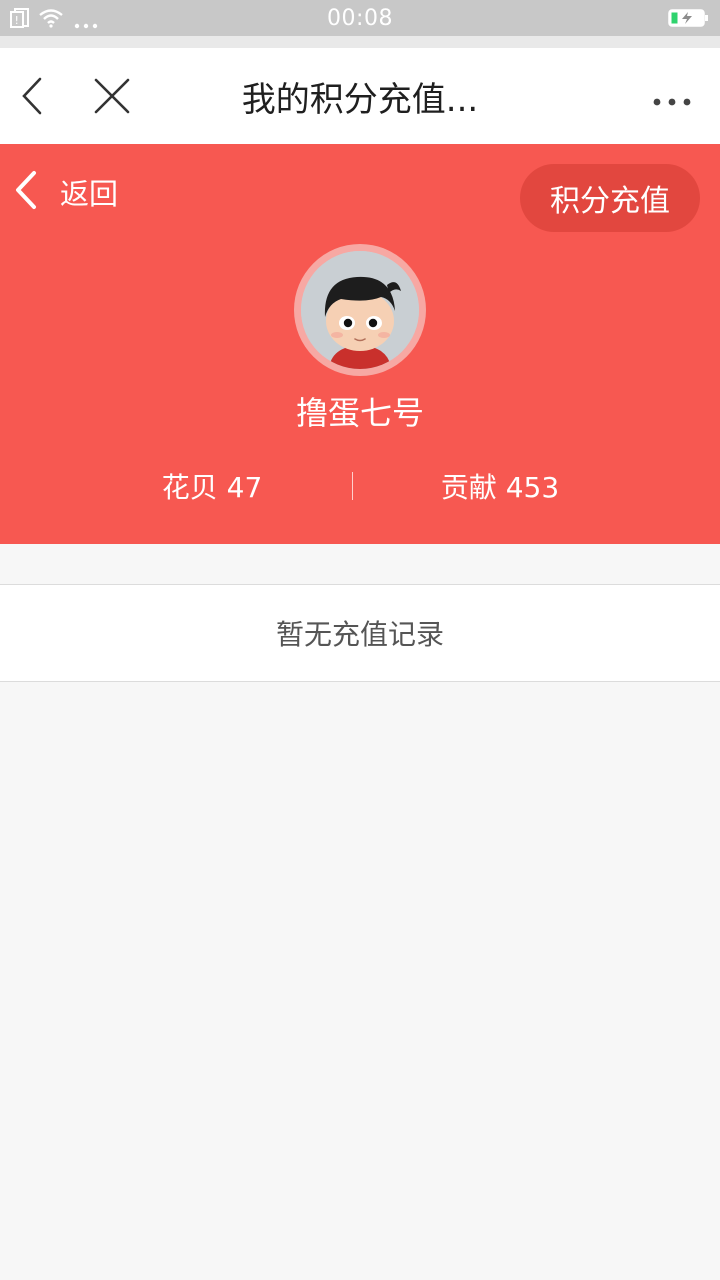 The image size is (720, 1280). What do you see at coordinates (359, 413) in the screenshot?
I see `username: 撸蛋七号` at bounding box center [359, 413].